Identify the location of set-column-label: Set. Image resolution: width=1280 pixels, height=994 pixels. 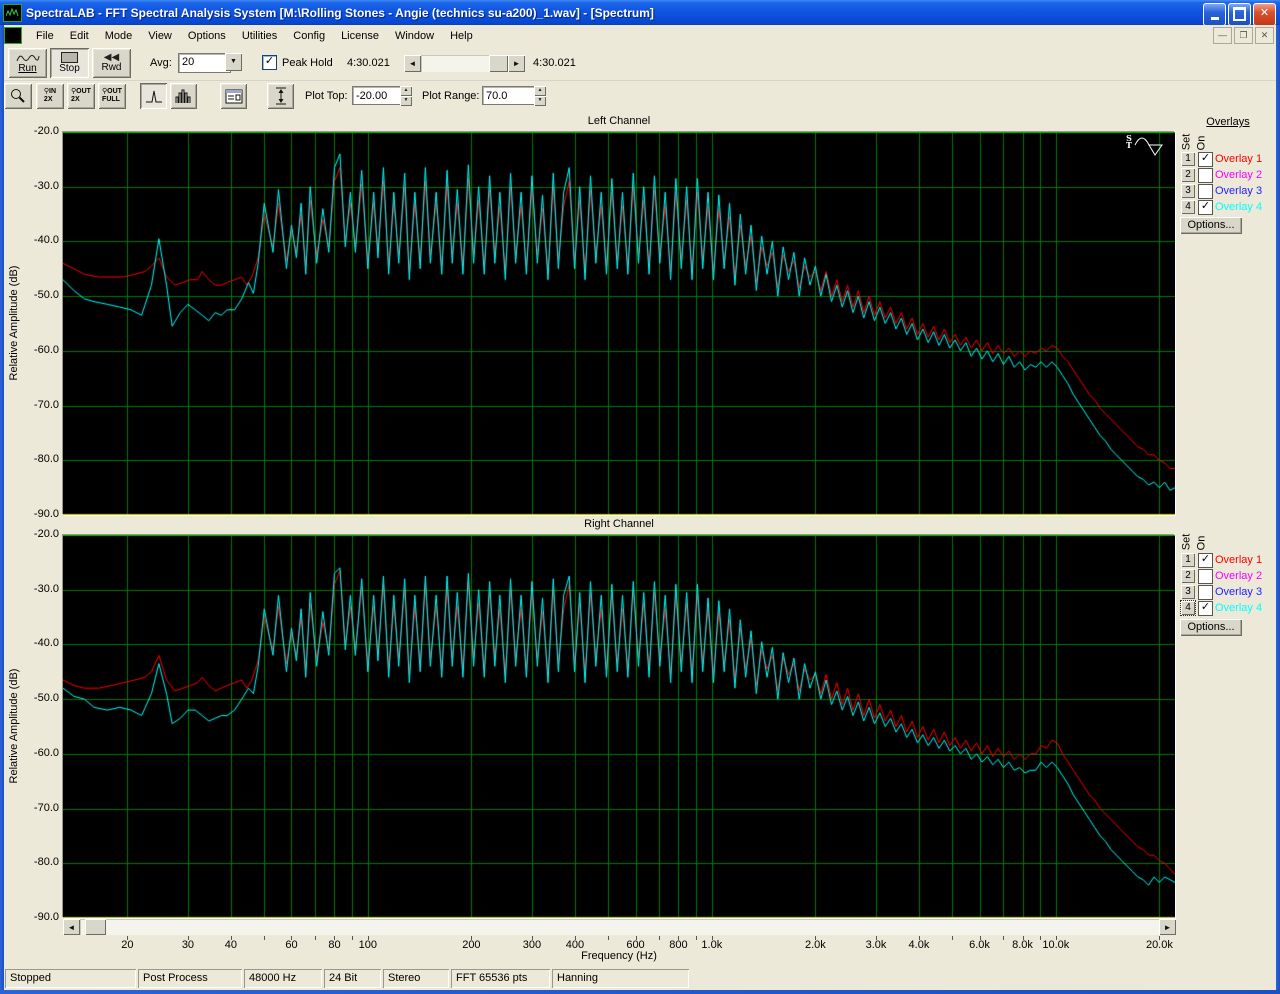
(1186, 142).